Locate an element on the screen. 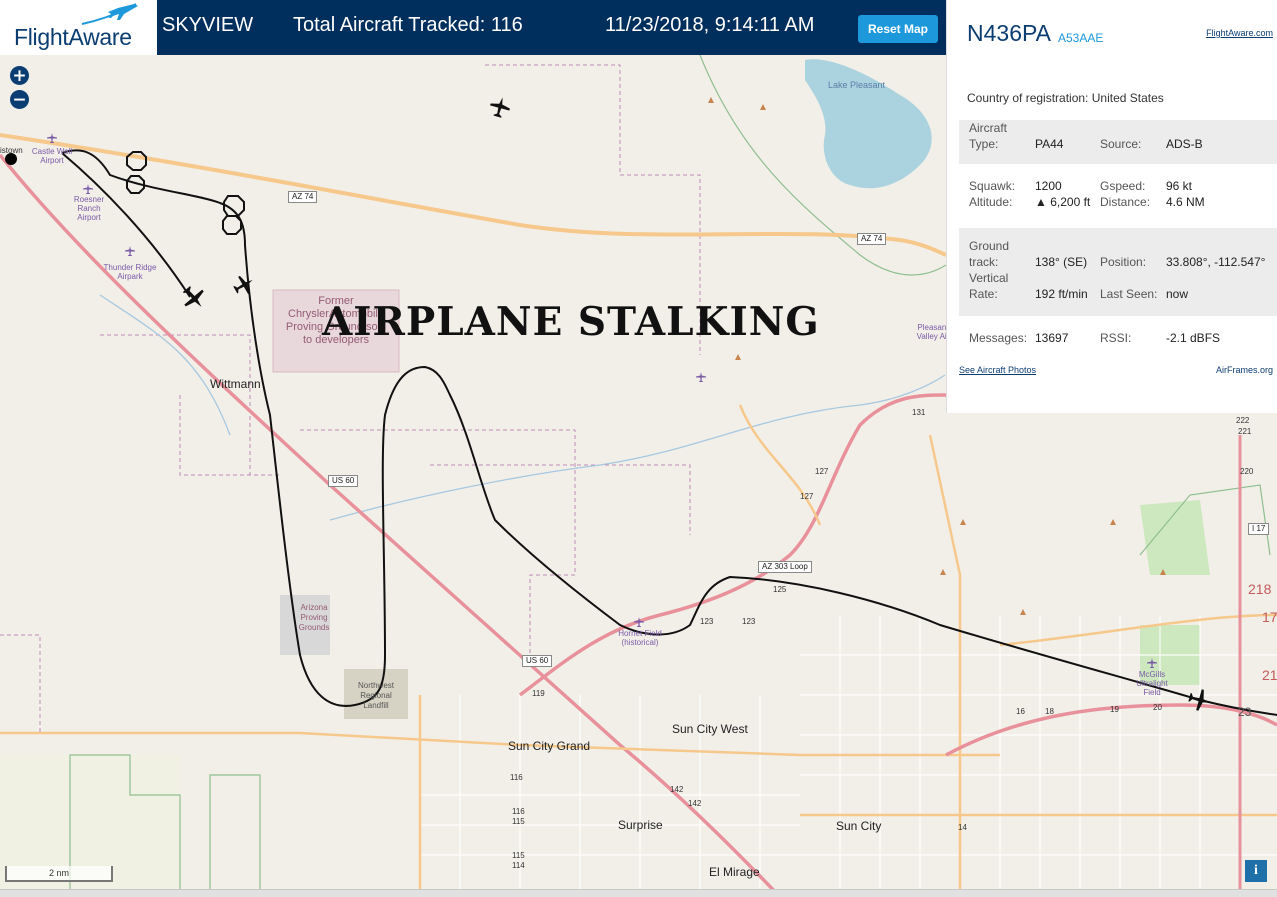  road-number: 220 is located at coordinates (1247, 471).